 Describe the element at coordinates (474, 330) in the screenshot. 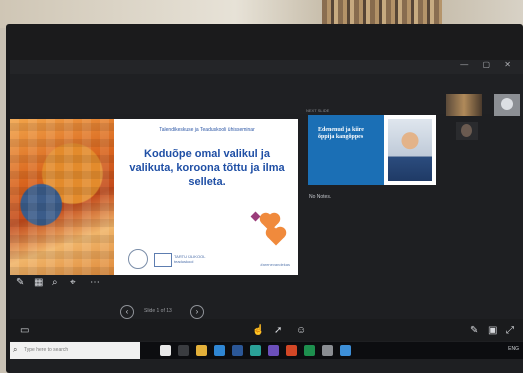

I see `pen-tool-icon: ✎` at that location.